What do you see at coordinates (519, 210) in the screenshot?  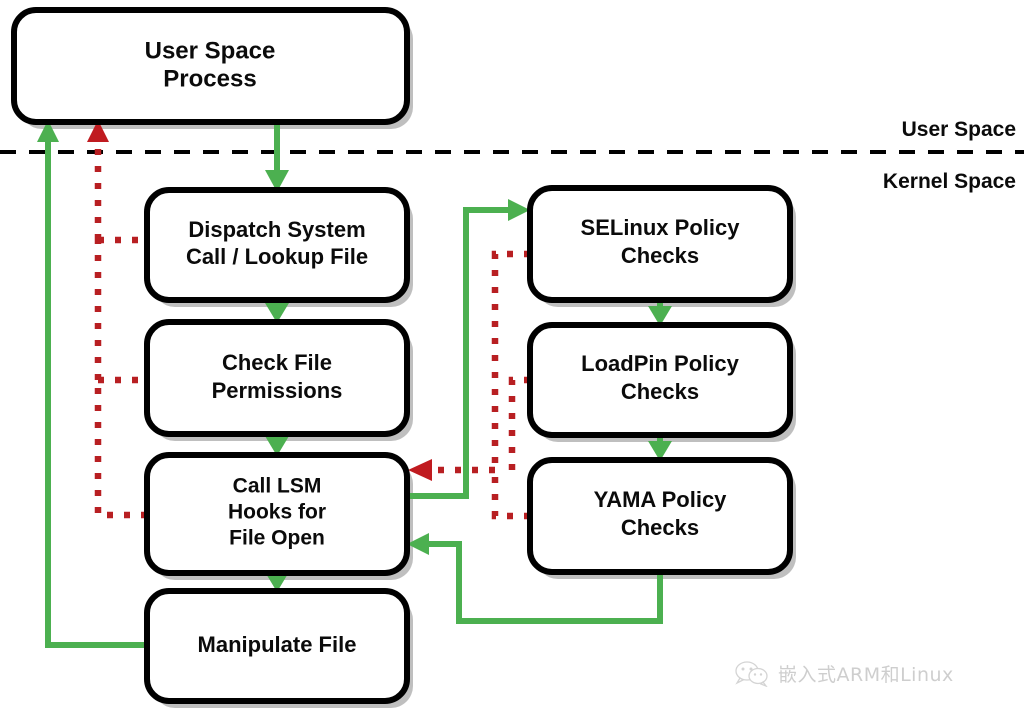 I see `arrowhead-right` at bounding box center [519, 210].